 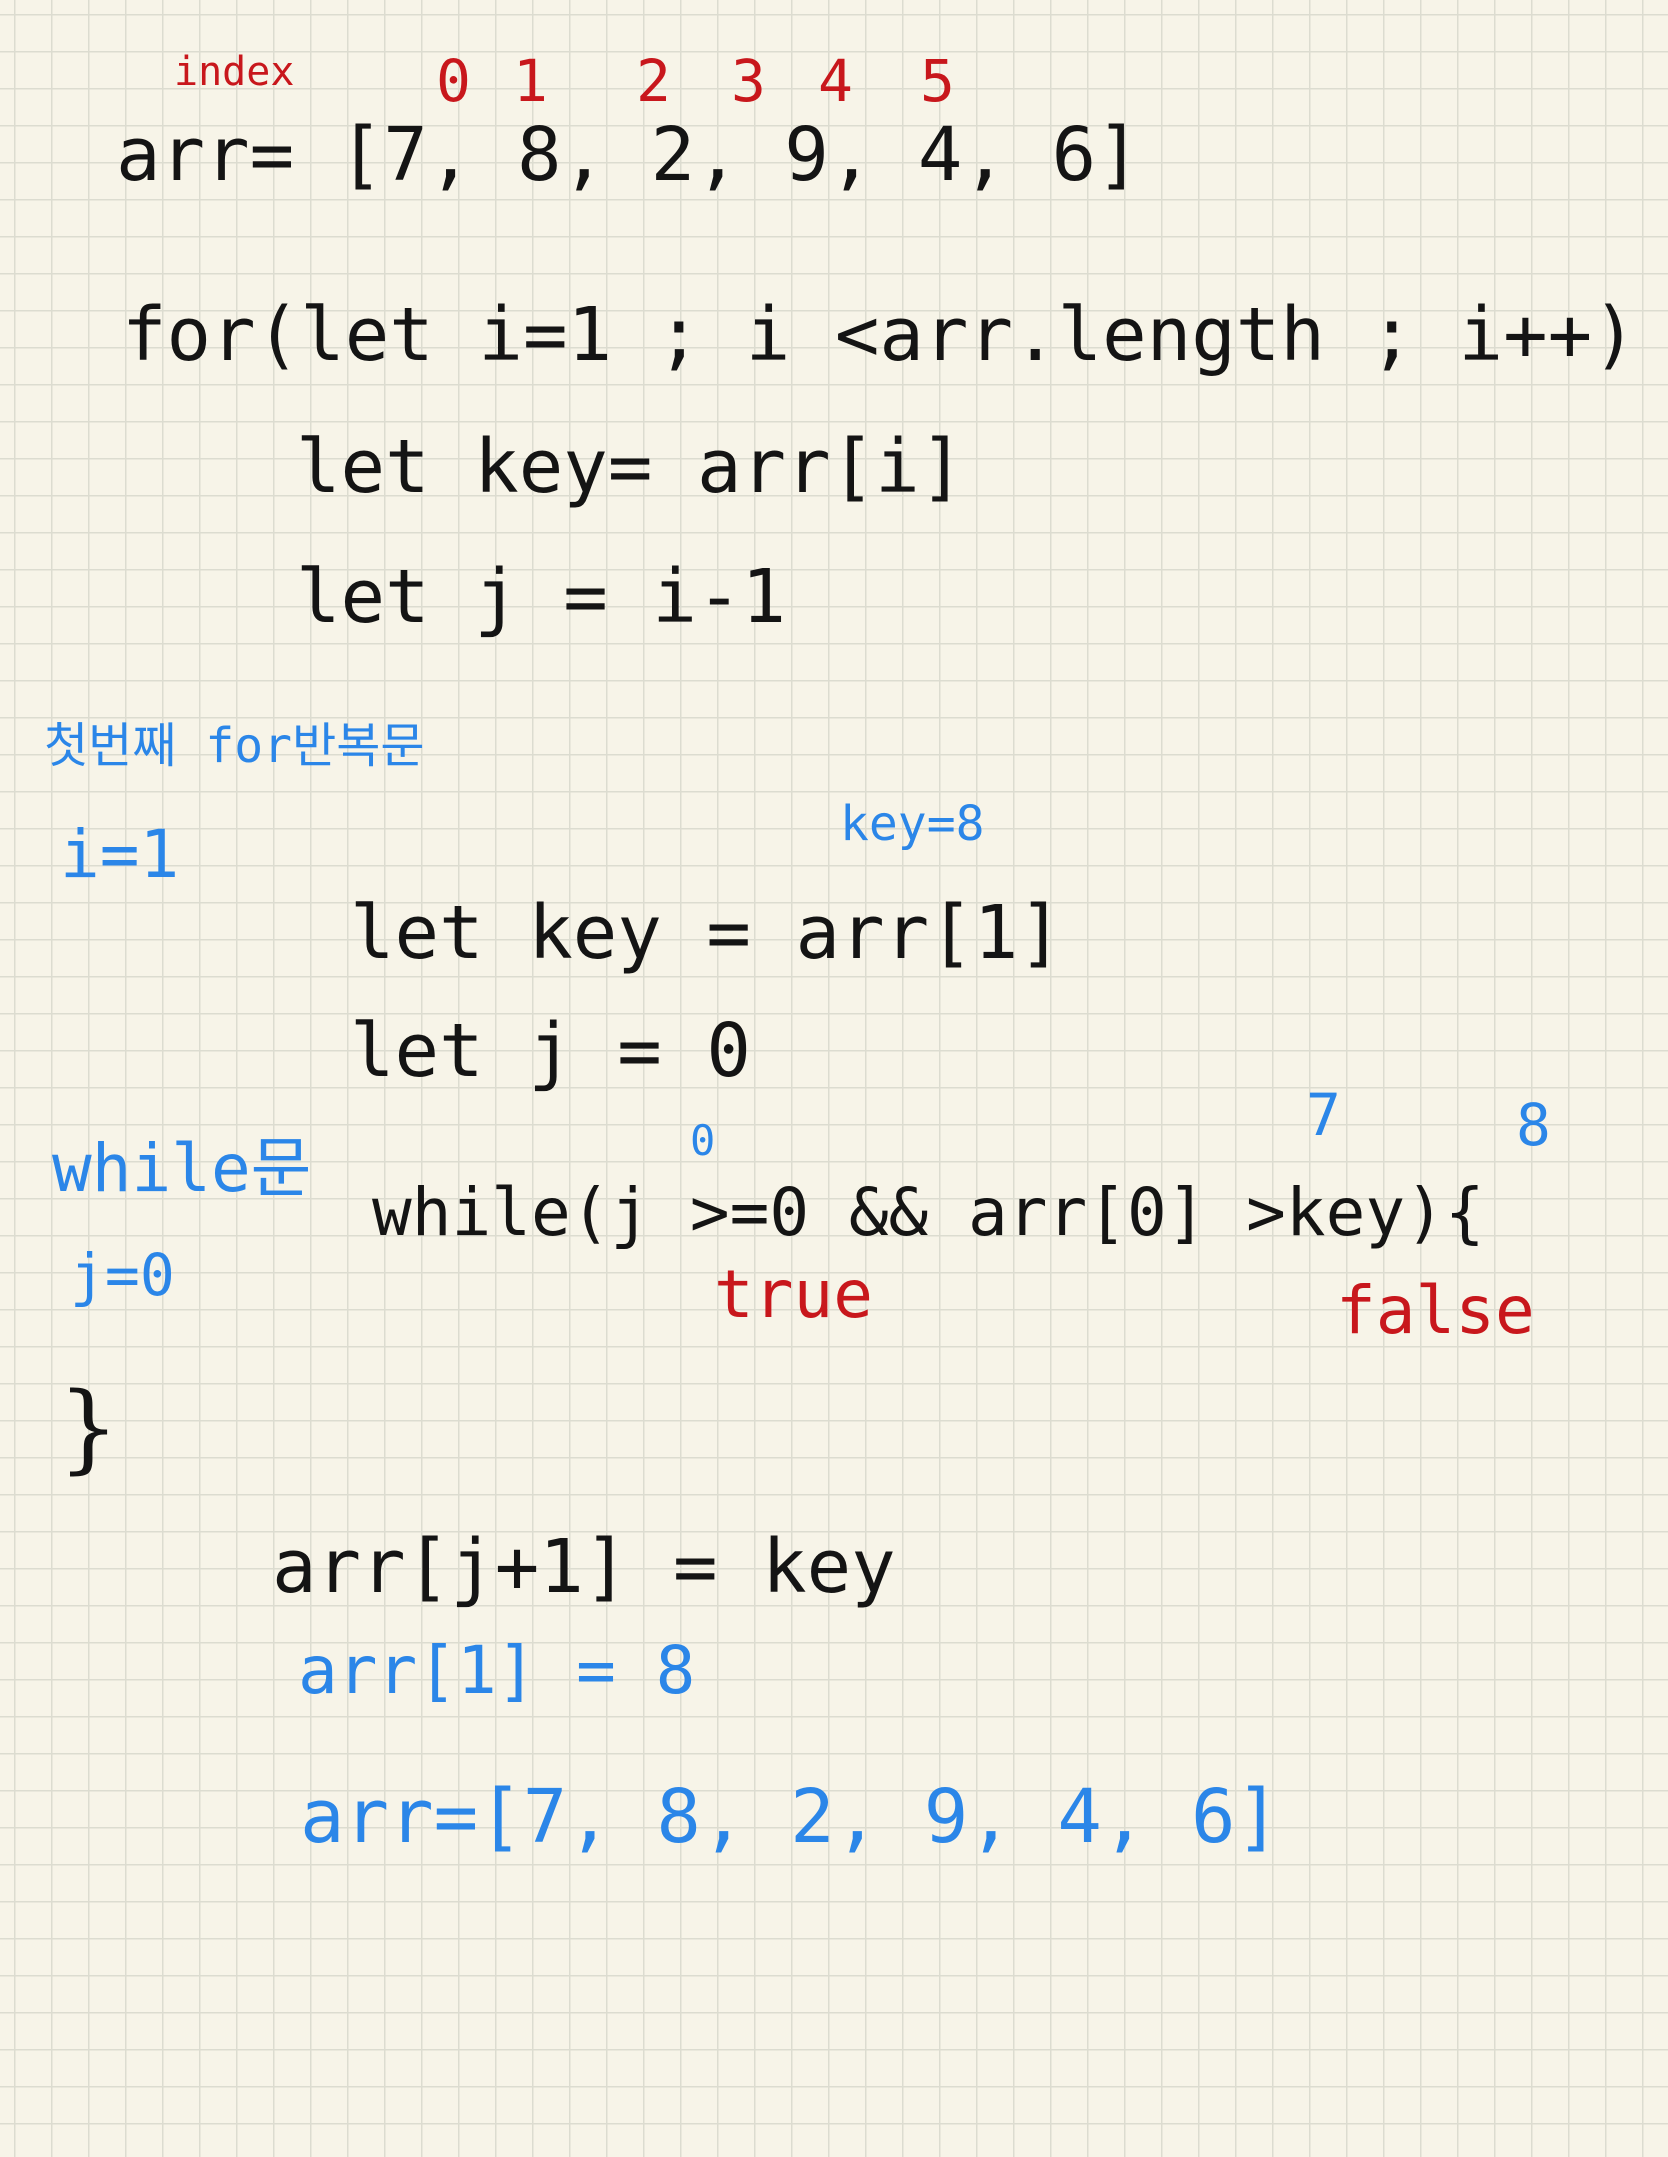 What do you see at coordinates (835, 81) in the screenshot?
I see `index-4: 4` at bounding box center [835, 81].